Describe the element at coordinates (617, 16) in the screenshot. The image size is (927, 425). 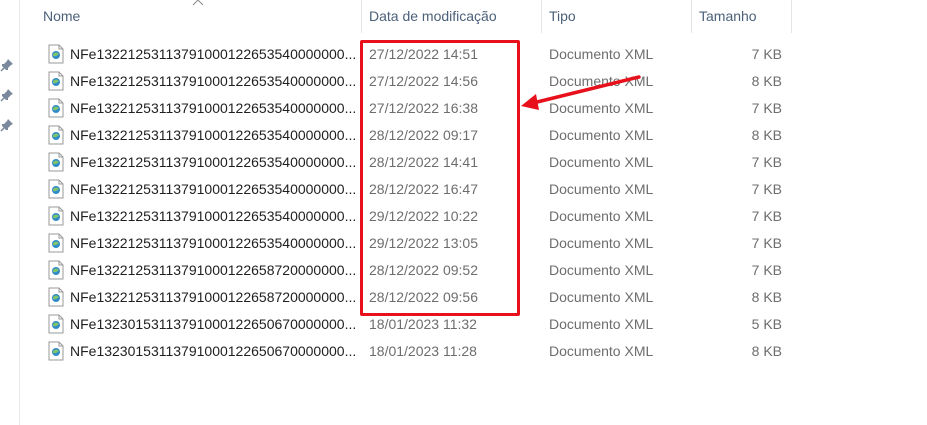
I see `column-header-type: Tipo` at that location.